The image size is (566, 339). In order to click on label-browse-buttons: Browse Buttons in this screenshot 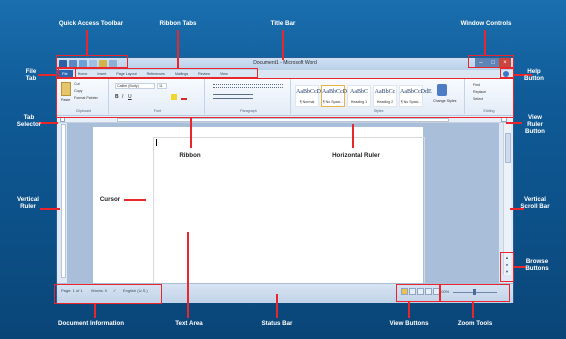, I will do `click(537, 265)`.